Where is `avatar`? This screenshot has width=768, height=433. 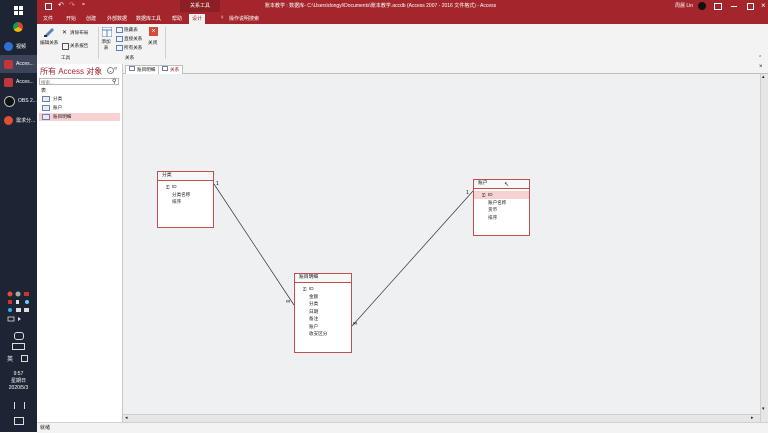
avatar is located at coordinates (702, 6).